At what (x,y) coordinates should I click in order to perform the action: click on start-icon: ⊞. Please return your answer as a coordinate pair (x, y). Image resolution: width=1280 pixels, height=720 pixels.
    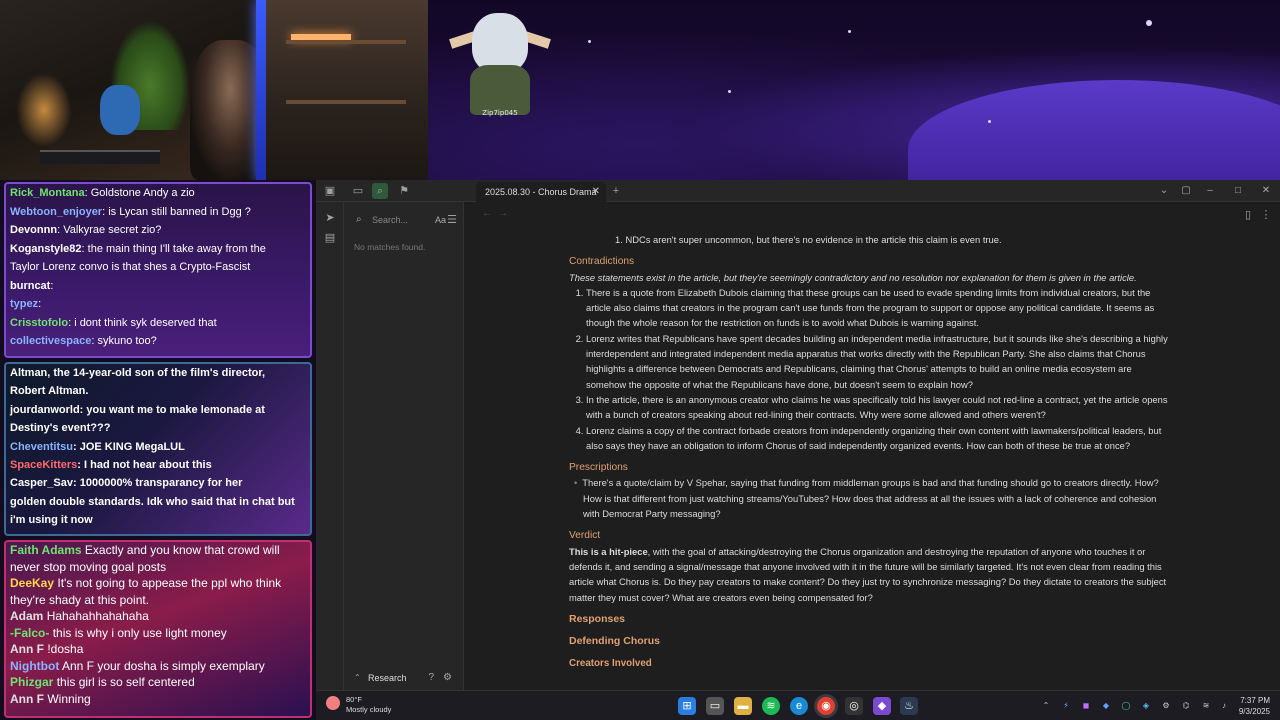
    Looking at the image, I should click on (687, 706).